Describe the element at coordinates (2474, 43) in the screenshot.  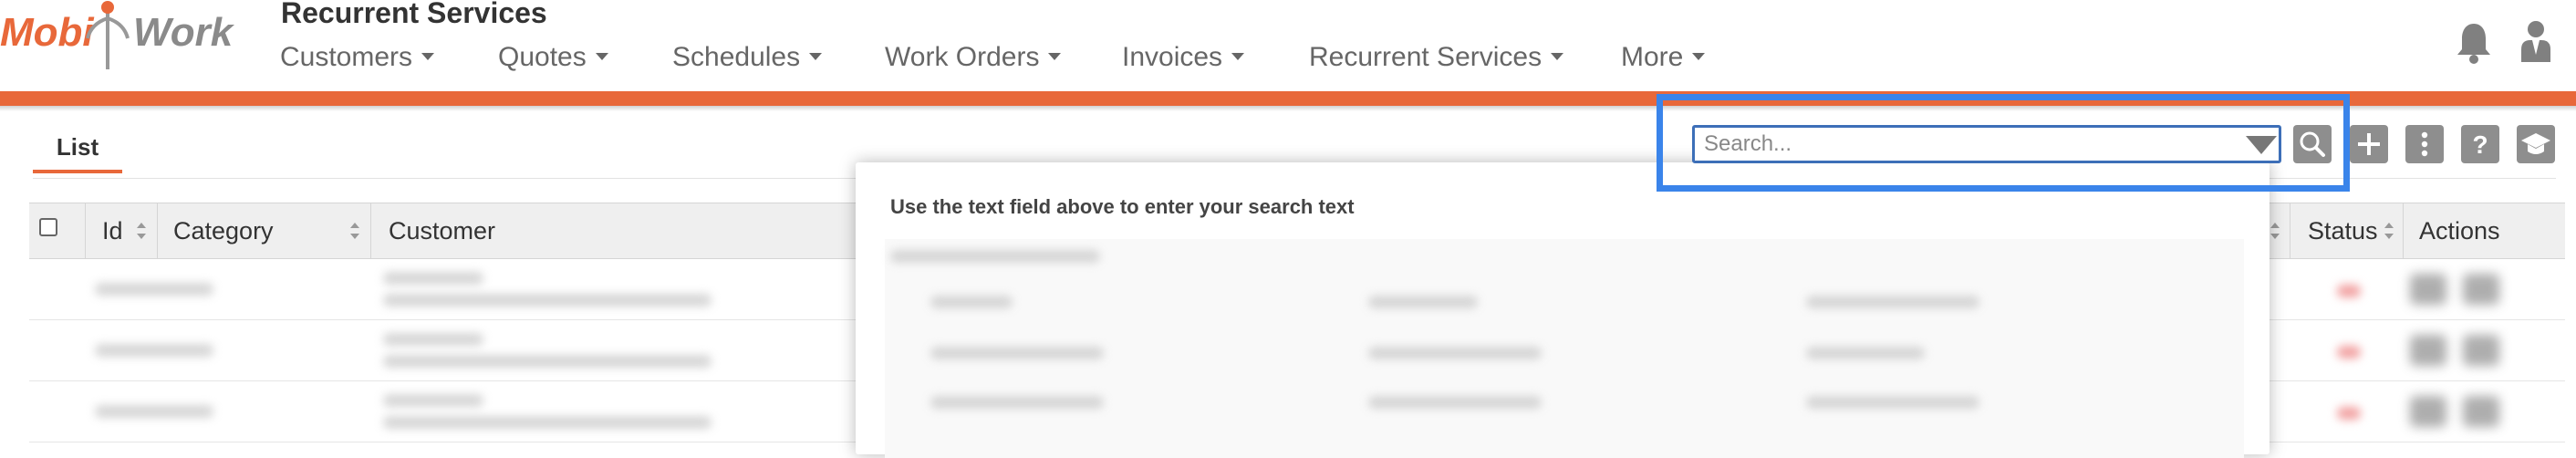
I see `bell-icon` at that location.